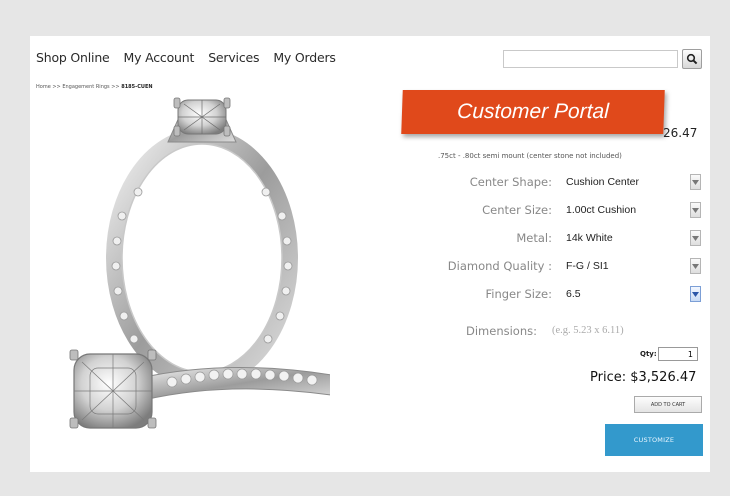 The width and height of the screenshot is (730, 496). Describe the element at coordinates (517, 210) in the screenshot. I see `option-label: Center Size:` at that location.